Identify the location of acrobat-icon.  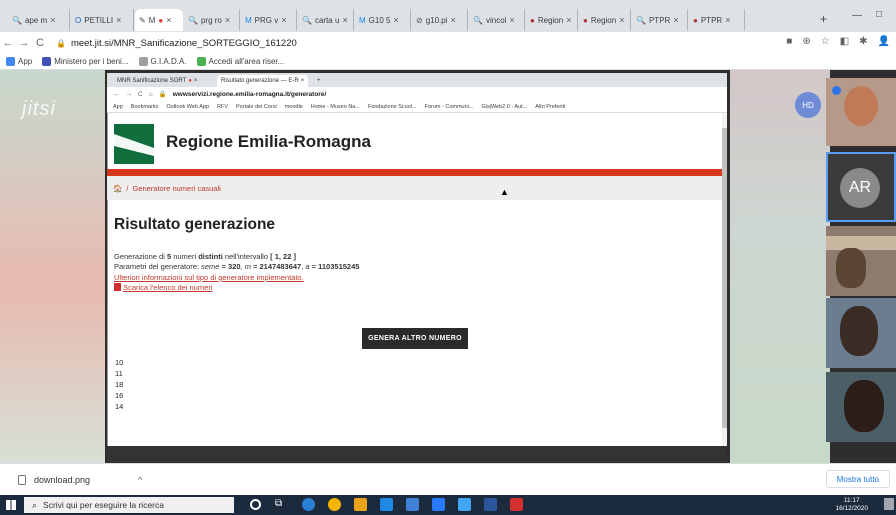
(516, 504).